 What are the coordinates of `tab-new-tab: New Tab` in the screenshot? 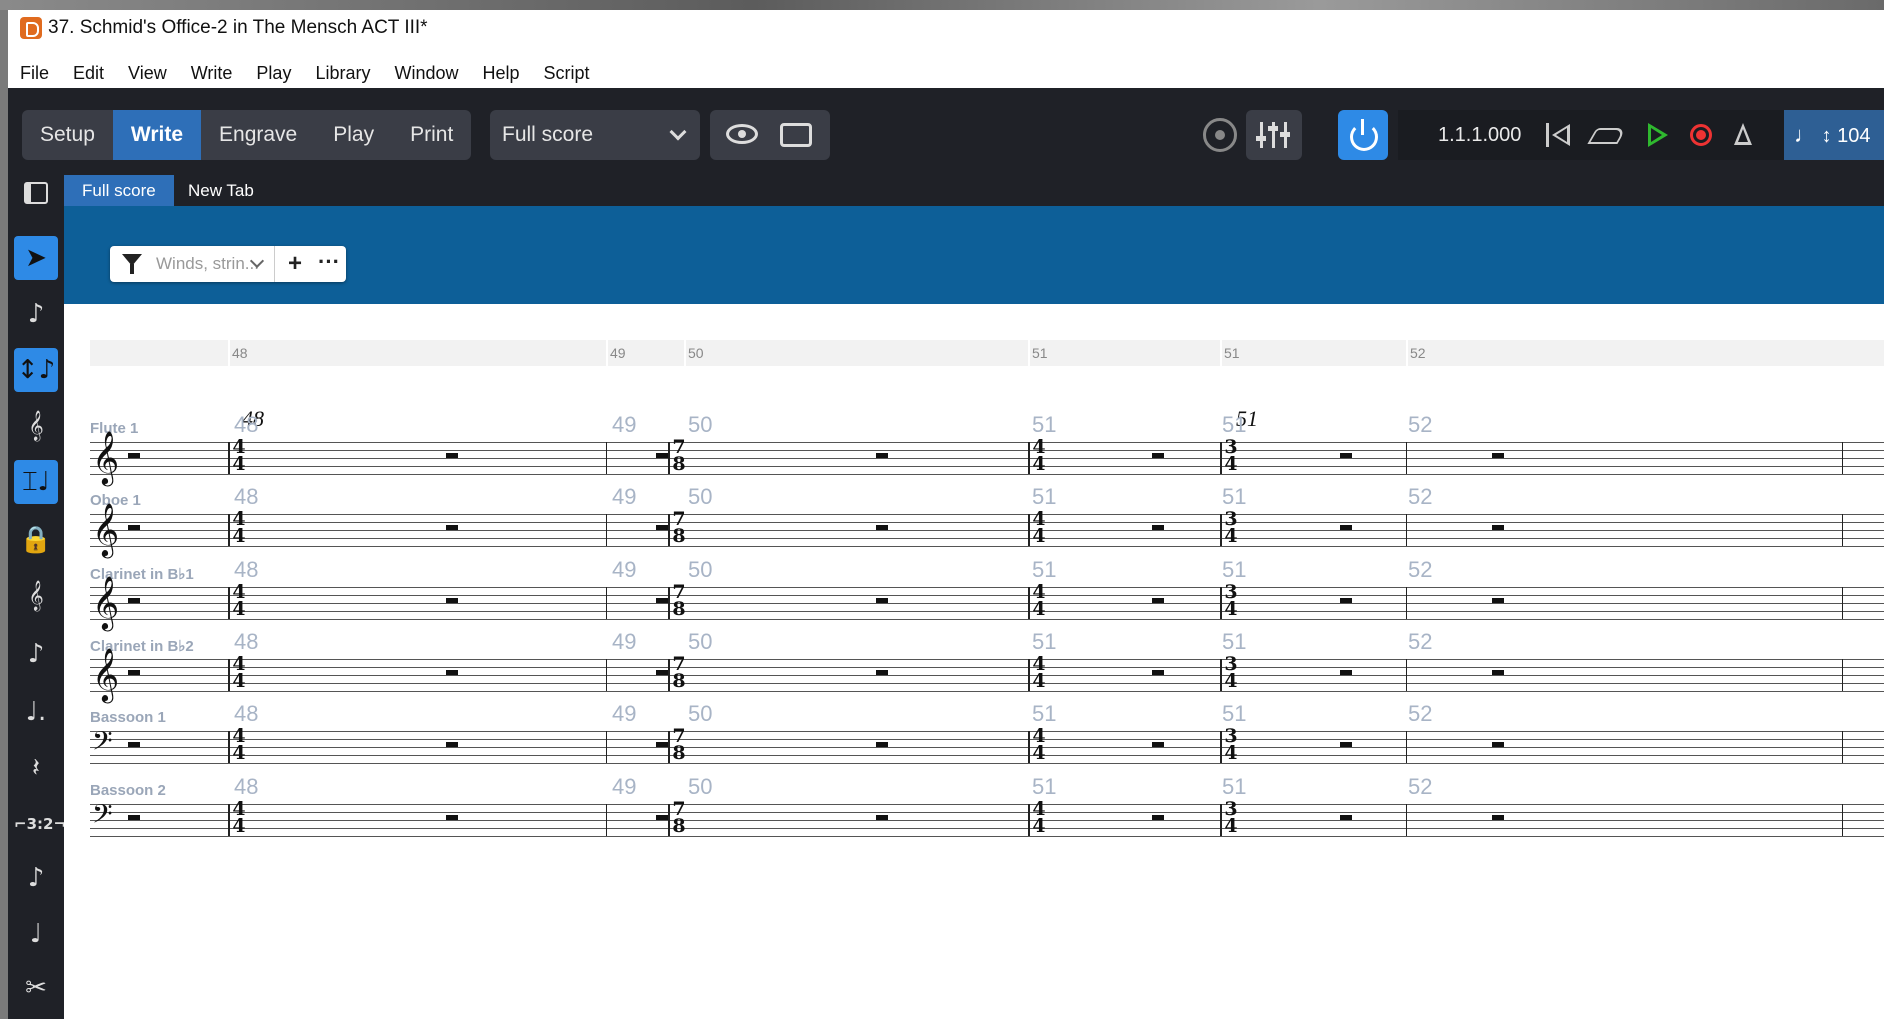 It's located at (221, 190).